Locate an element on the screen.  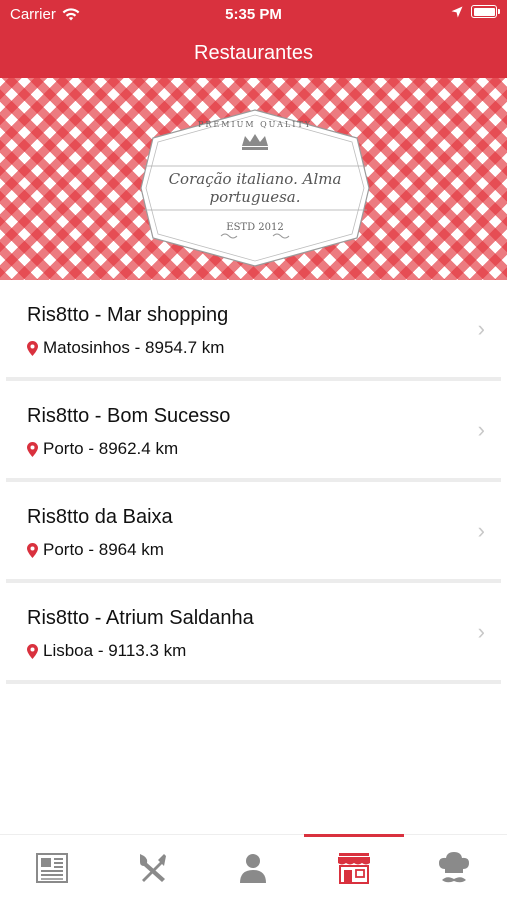
status-bar: Carrier 5:35 PM is located at coordinates (253, 14).